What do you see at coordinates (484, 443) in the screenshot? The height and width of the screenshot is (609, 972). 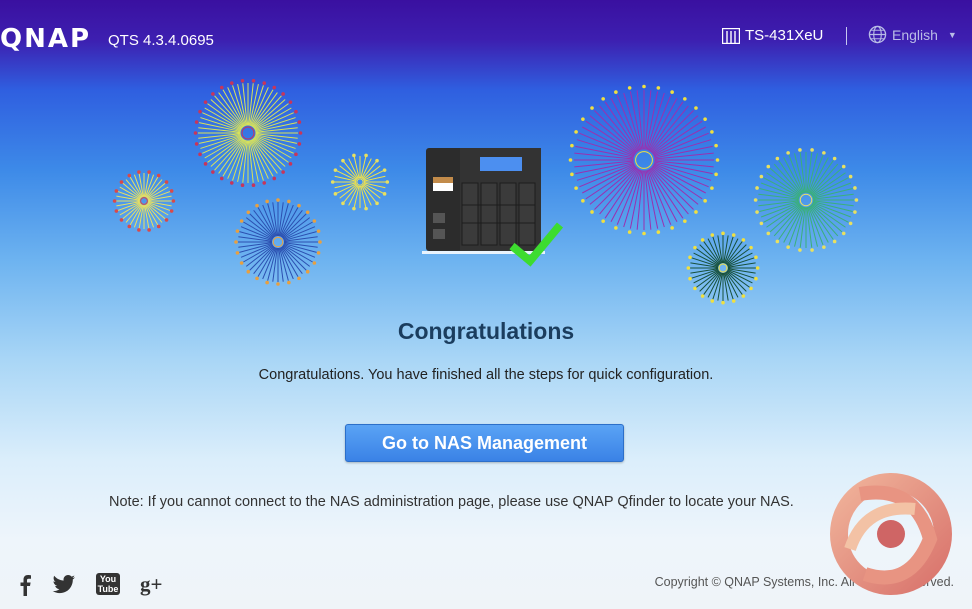 I see `go-to-nas-management-button: Go to NAS Management` at bounding box center [484, 443].